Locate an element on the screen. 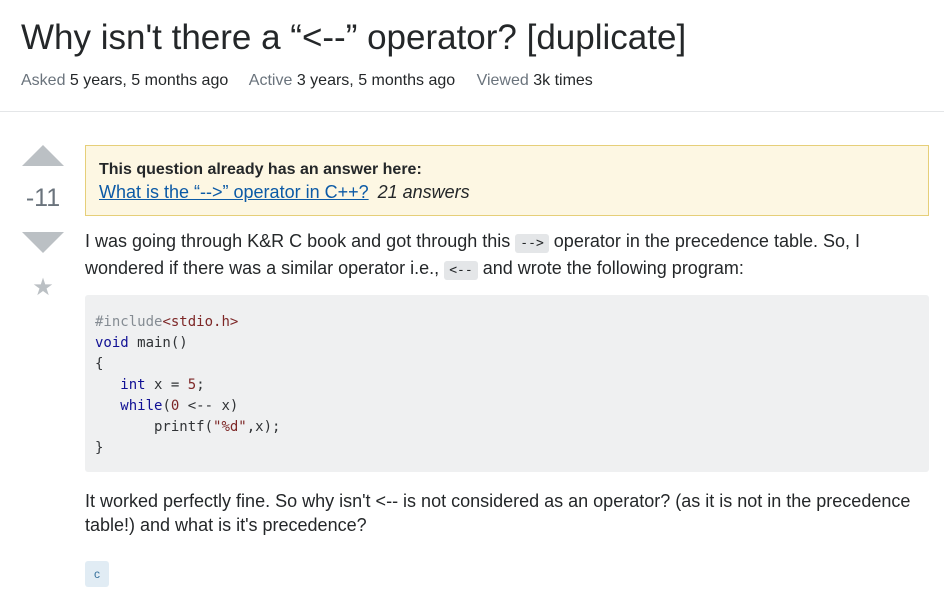  duplicate-question-link: What is the “-->” operator in C++? is located at coordinates (234, 192).